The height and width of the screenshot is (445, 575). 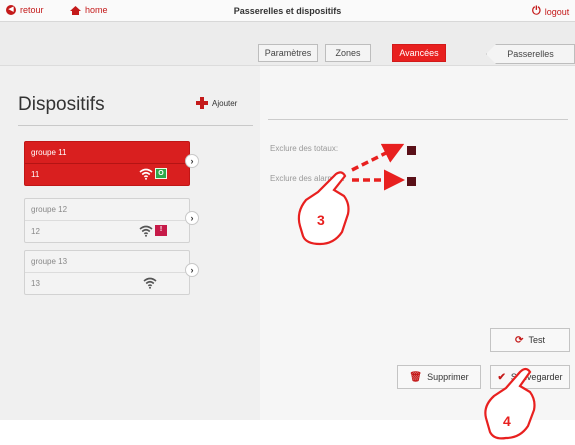 I want to click on tab-avancees: Avancées, so click(x=419, y=53).